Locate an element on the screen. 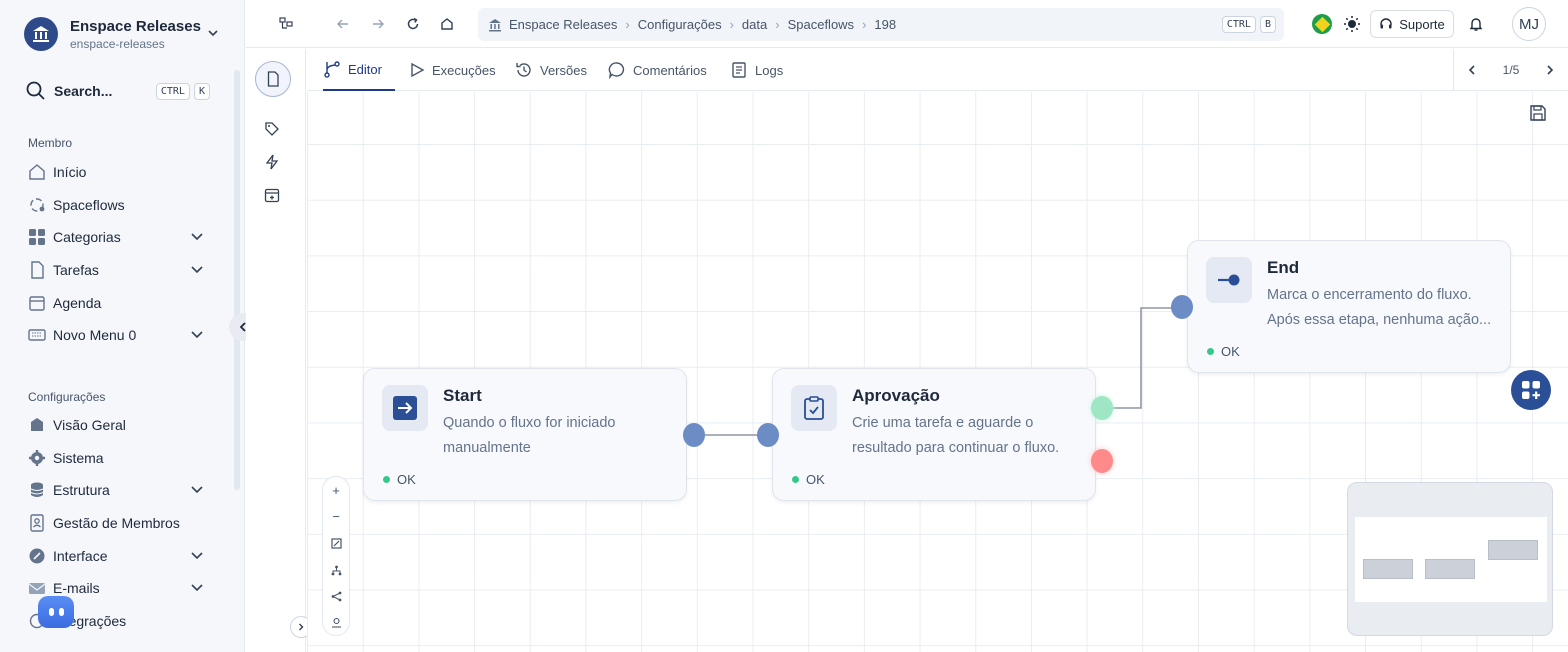 The image size is (1568, 652). minimap is located at coordinates (1450, 559).